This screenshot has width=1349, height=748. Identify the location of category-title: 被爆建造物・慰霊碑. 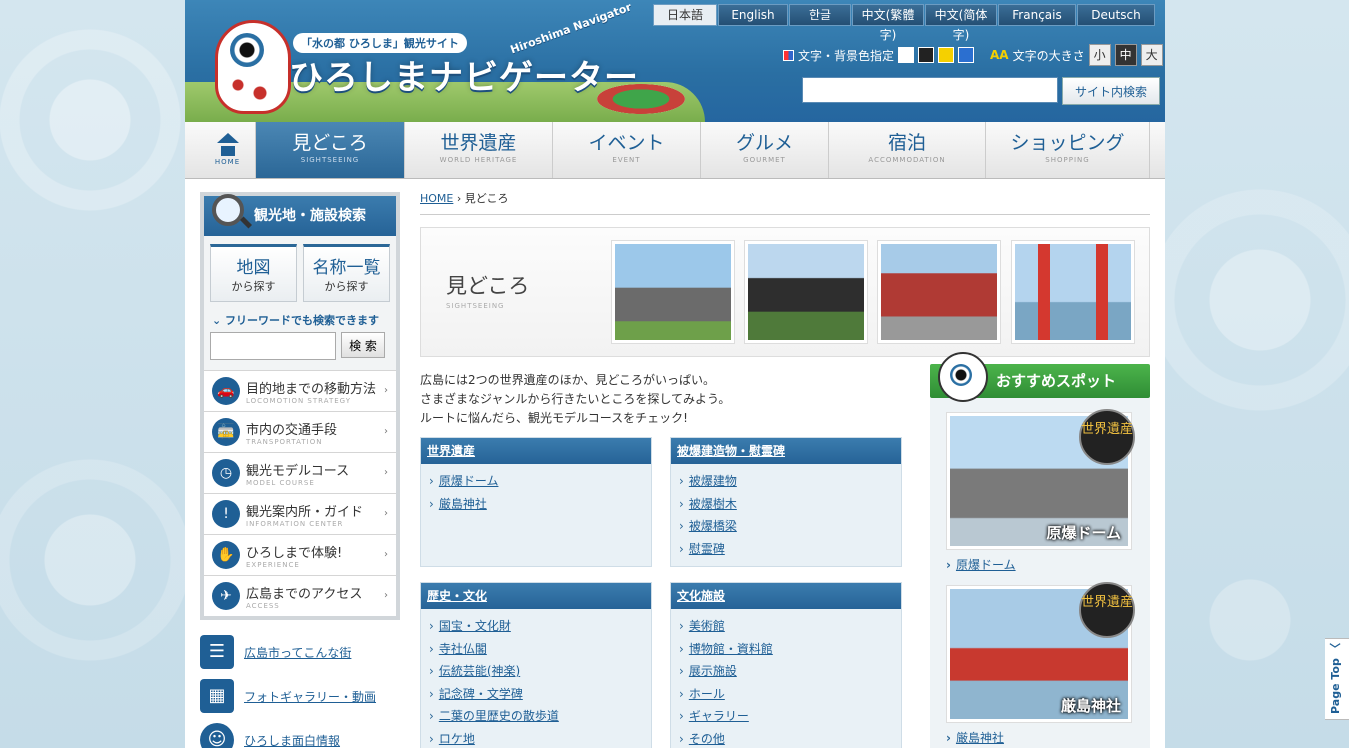
(786, 451).